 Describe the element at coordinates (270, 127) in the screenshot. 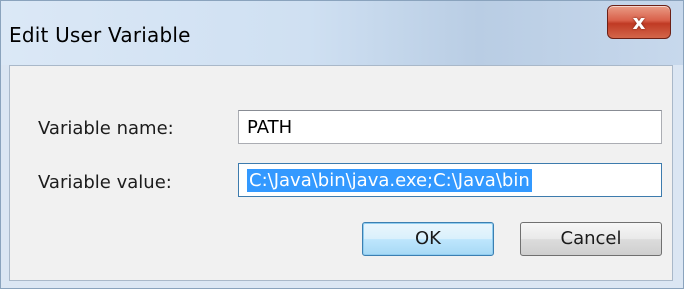

I see `variable-name-value: PATH` at that location.